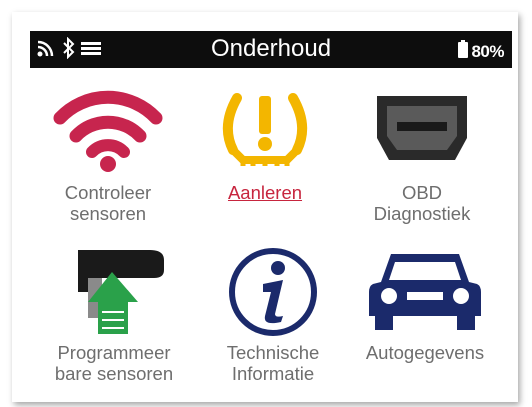  I want to click on tile-controleer-sensoren: Controleer sensoren, so click(108, 156).